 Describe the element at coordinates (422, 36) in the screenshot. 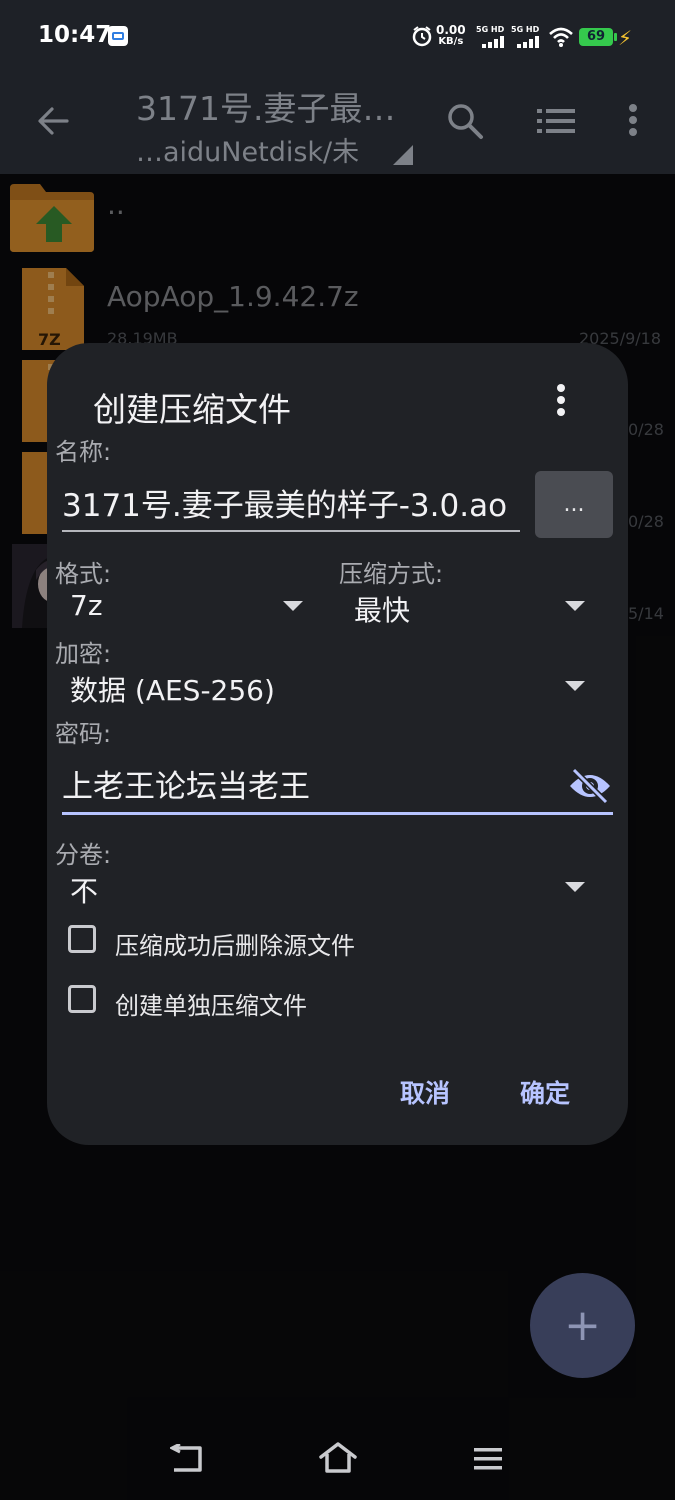

I see `alarm-icon` at that location.